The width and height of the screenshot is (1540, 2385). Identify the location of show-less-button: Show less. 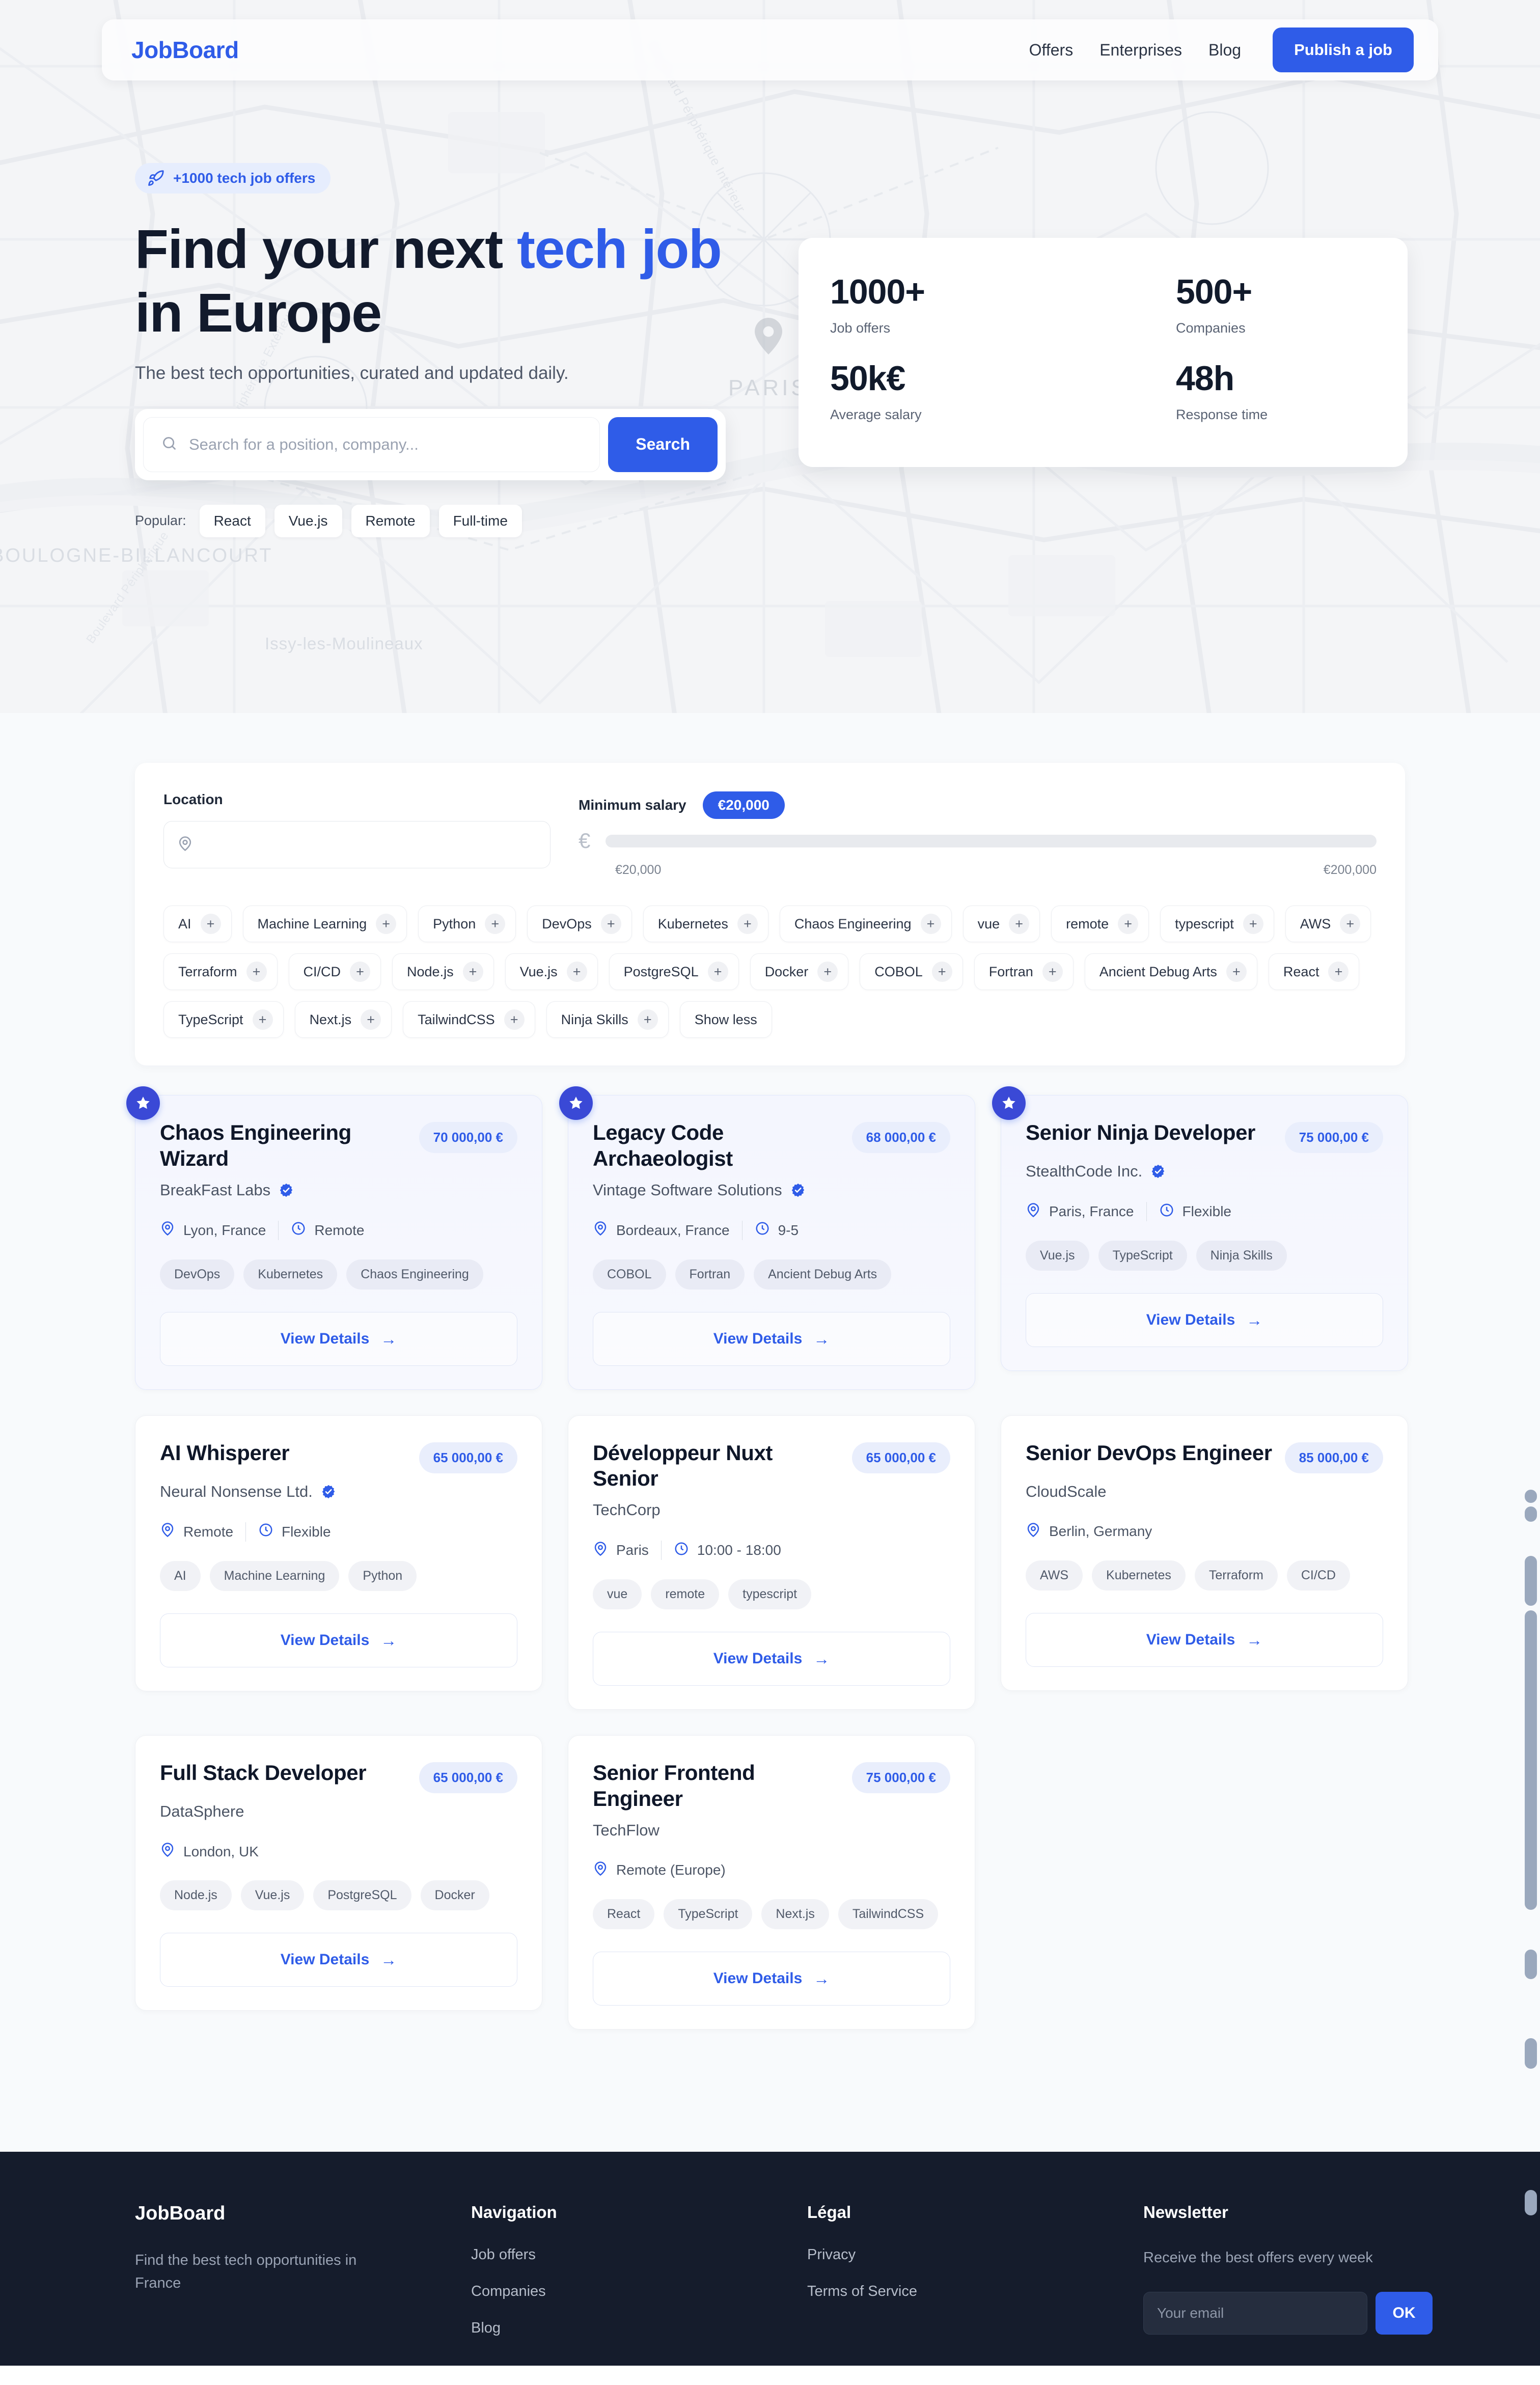
(725, 1020).